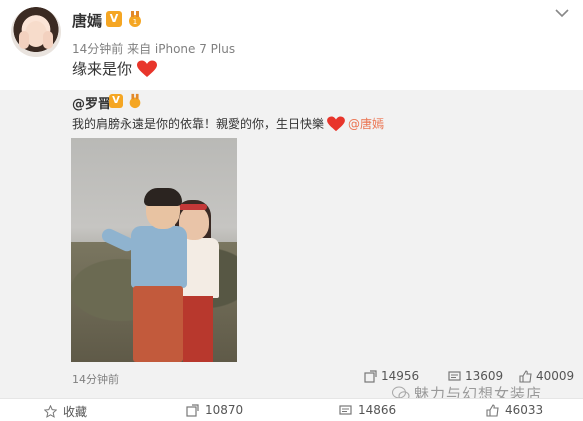 This screenshot has width=583, height=421. I want to click on repost-button: 10870, so click(214, 410).